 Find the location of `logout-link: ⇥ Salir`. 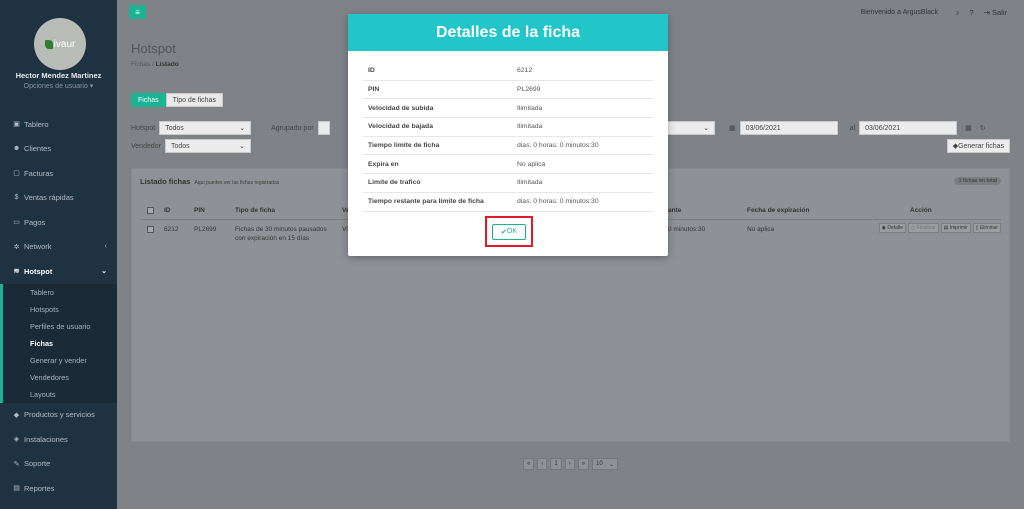

logout-link: ⇥ Salir is located at coordinates (995, 12).